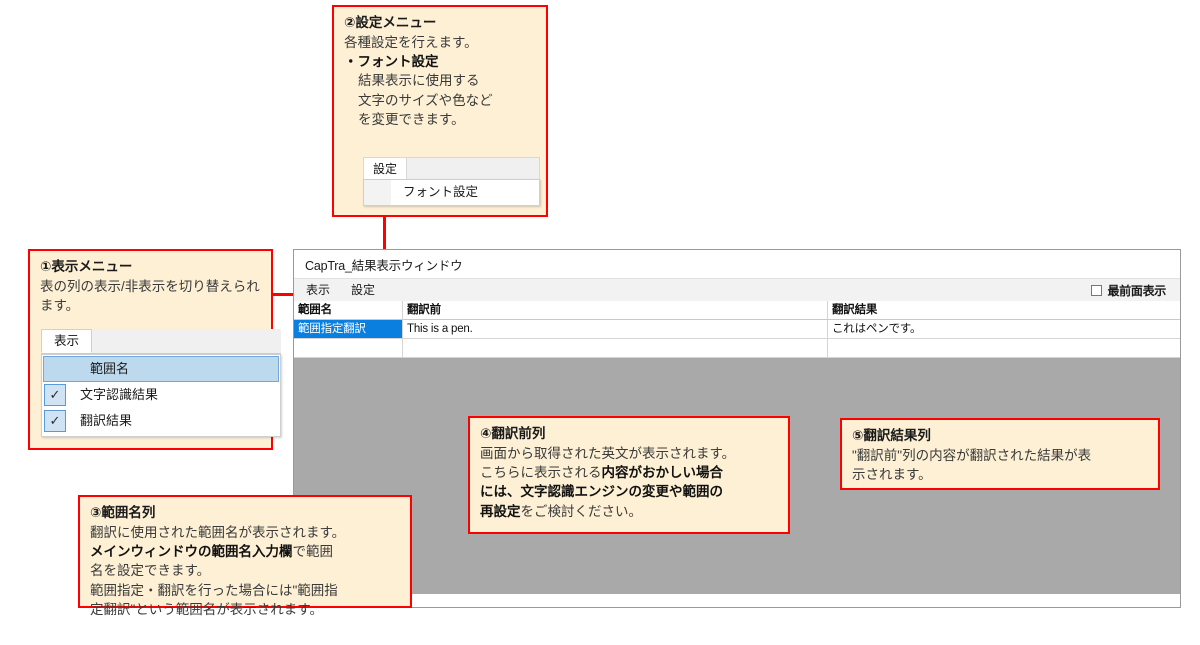  I want to click on view-menu-item-translation-result-label: 翻訳結果, so click(106, 420).